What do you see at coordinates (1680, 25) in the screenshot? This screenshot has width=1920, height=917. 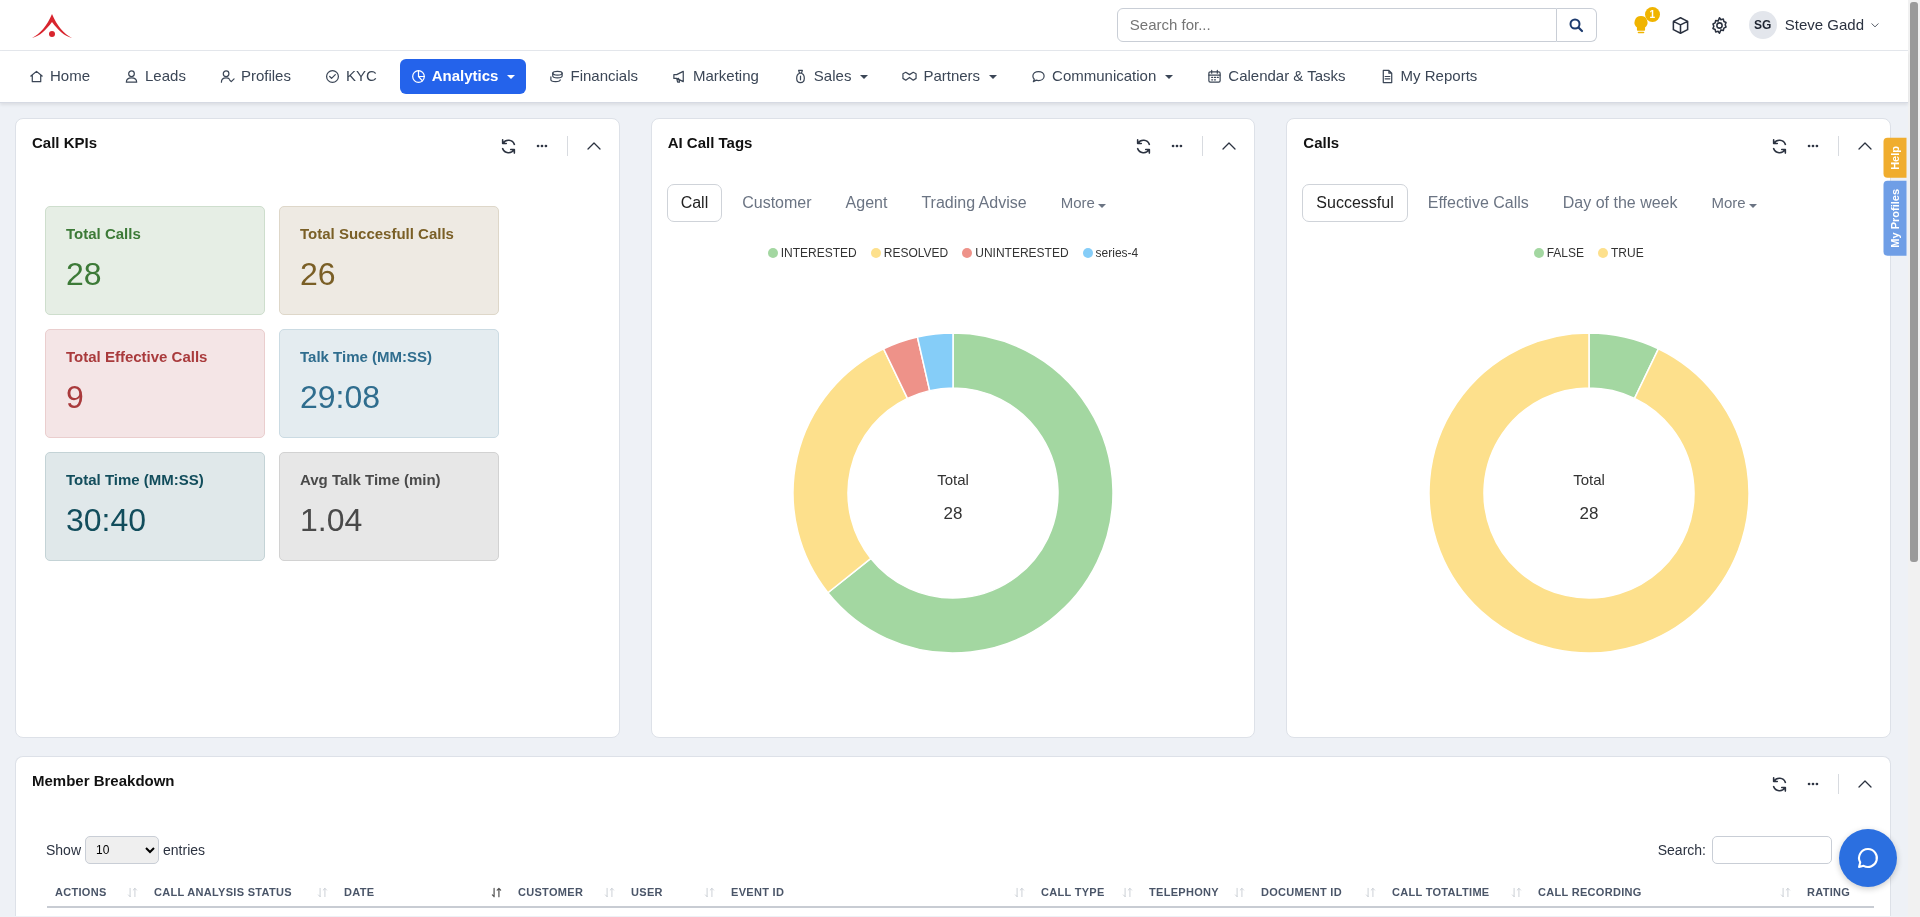 I see `cube-icon` at bounding box center [1680, 25].